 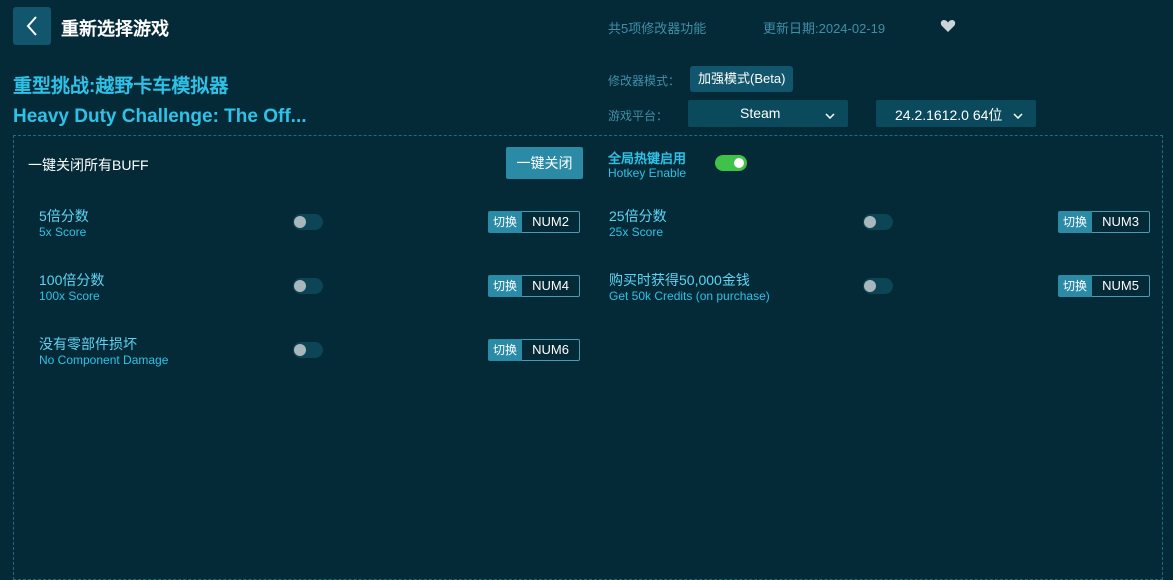 I want to click on hotkey-key: NUM3, so click(x=1121, y=222).